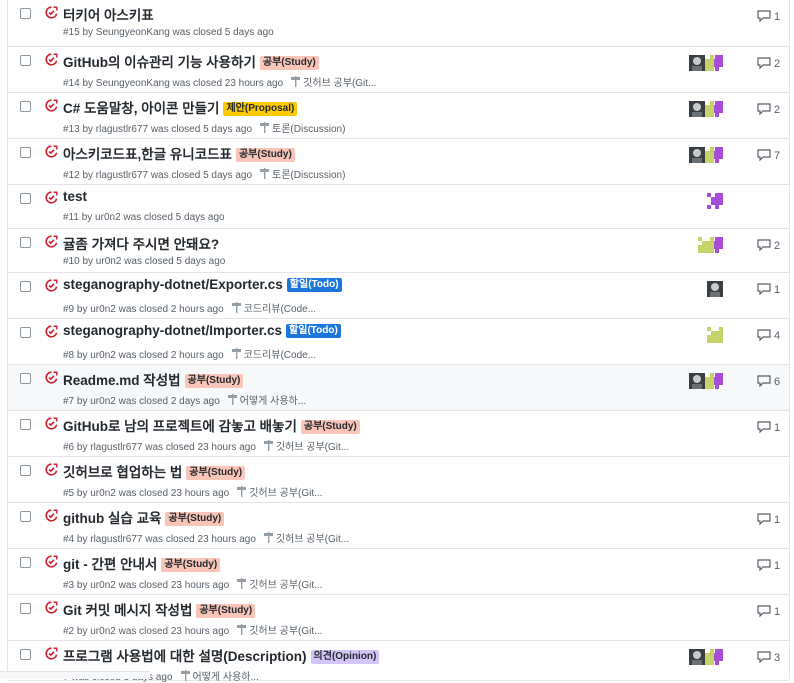  What do you see at coordinates (309, 175) in the screenshot?
I see `milestone-name: 토론(Discussion)` at bounding box center [309, 175].